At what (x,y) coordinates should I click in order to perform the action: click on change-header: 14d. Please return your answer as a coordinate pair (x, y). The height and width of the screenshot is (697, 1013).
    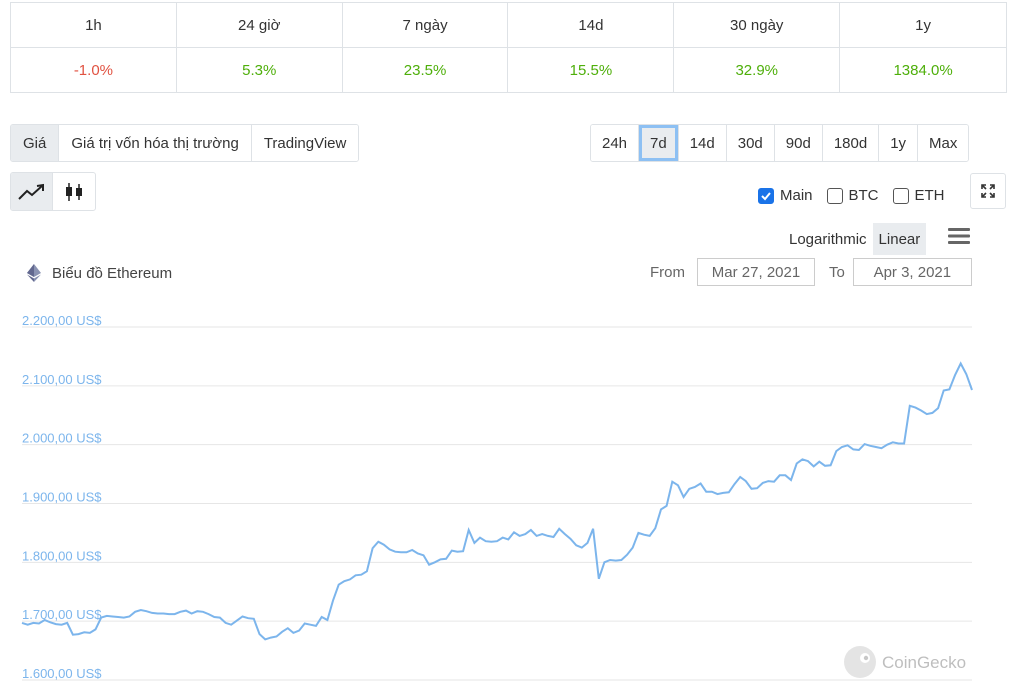
    Looking at the image, I should click on (591, 25).